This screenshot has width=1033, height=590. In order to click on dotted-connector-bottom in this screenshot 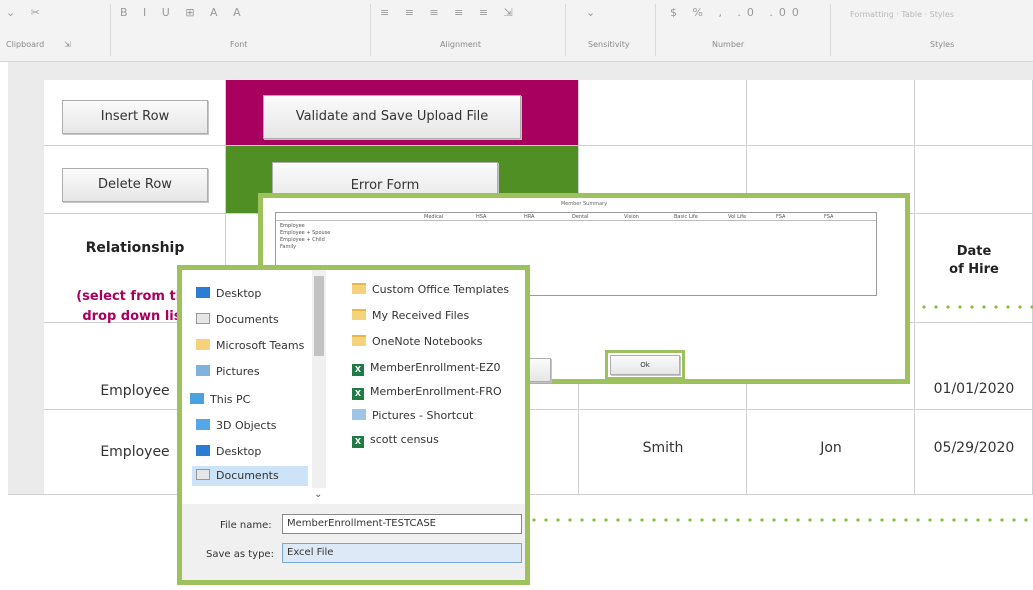, I will do `click(780, 520)`.